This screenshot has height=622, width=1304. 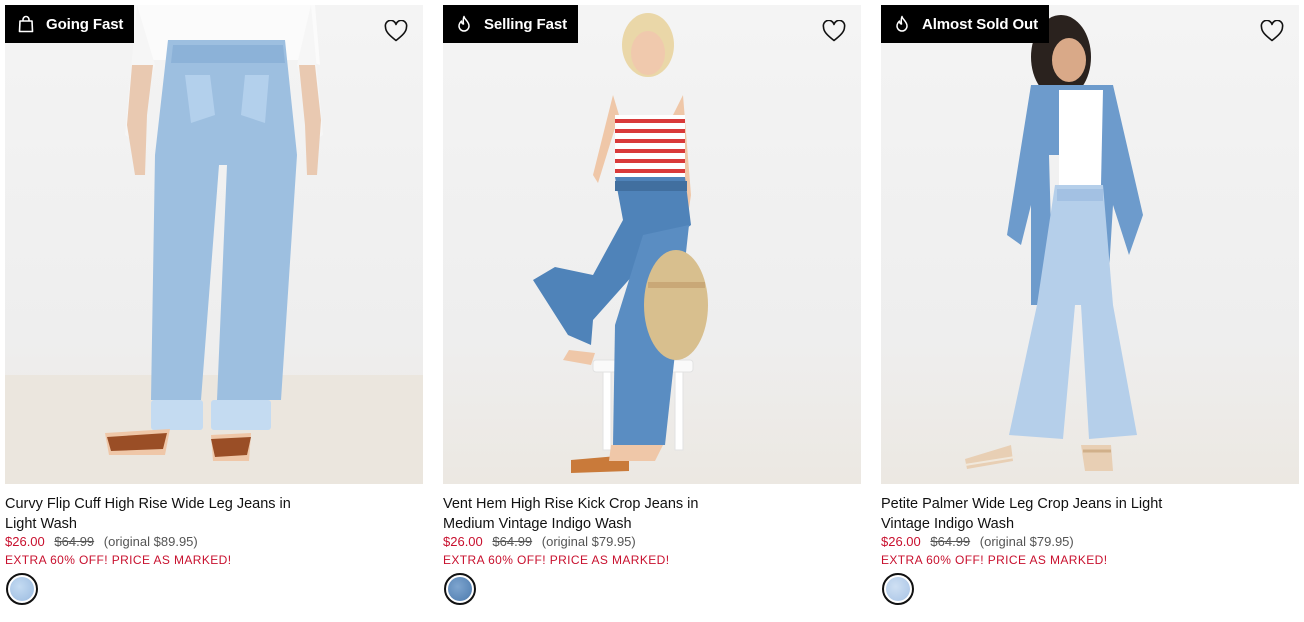 What do you see at coordinates (150, 541) in the screenshot?
I see `original-price: (original $89.95)` at bounding box center [150, 541].